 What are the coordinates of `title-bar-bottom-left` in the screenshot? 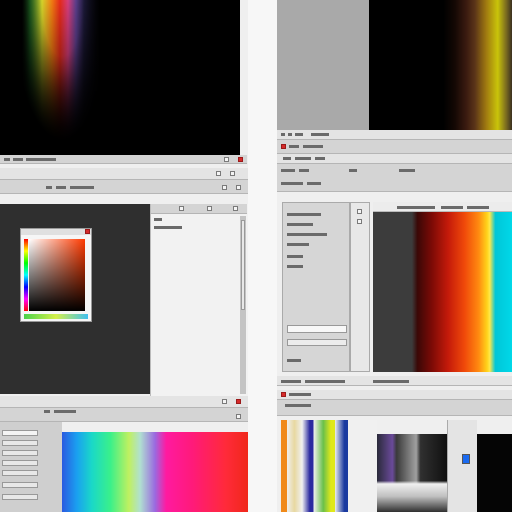 It's located at (124, 402).